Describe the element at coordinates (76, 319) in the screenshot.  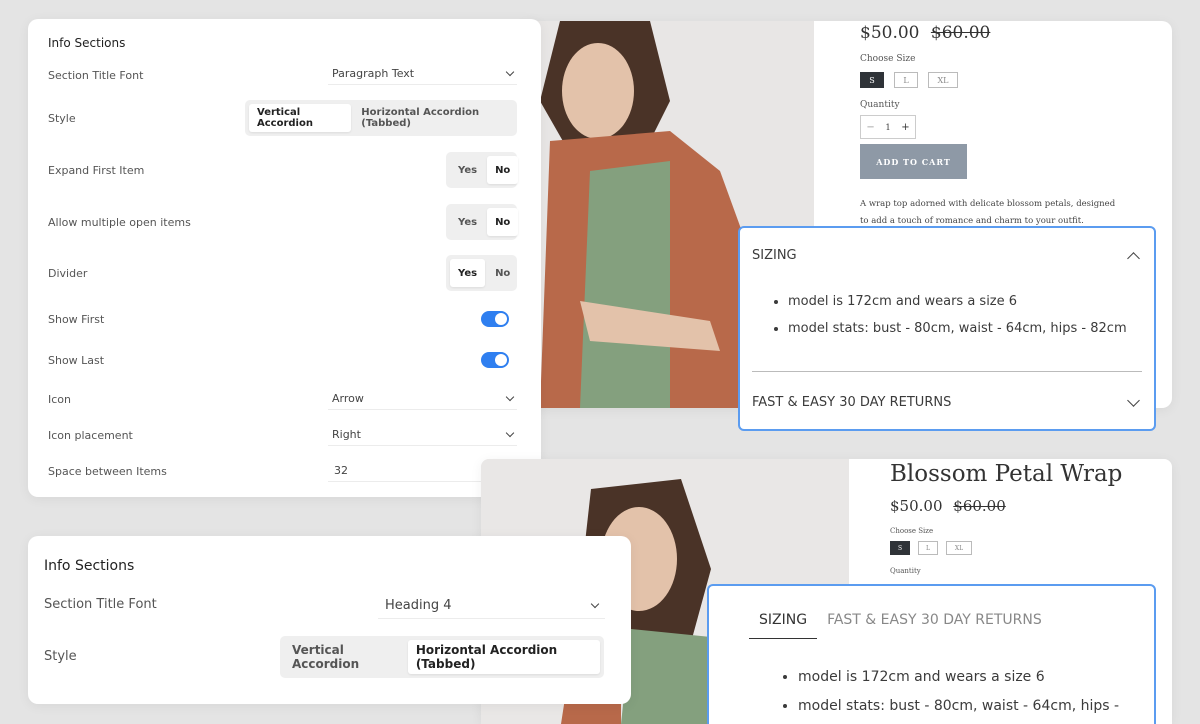
I see `show-first-label: Show First` at that location.